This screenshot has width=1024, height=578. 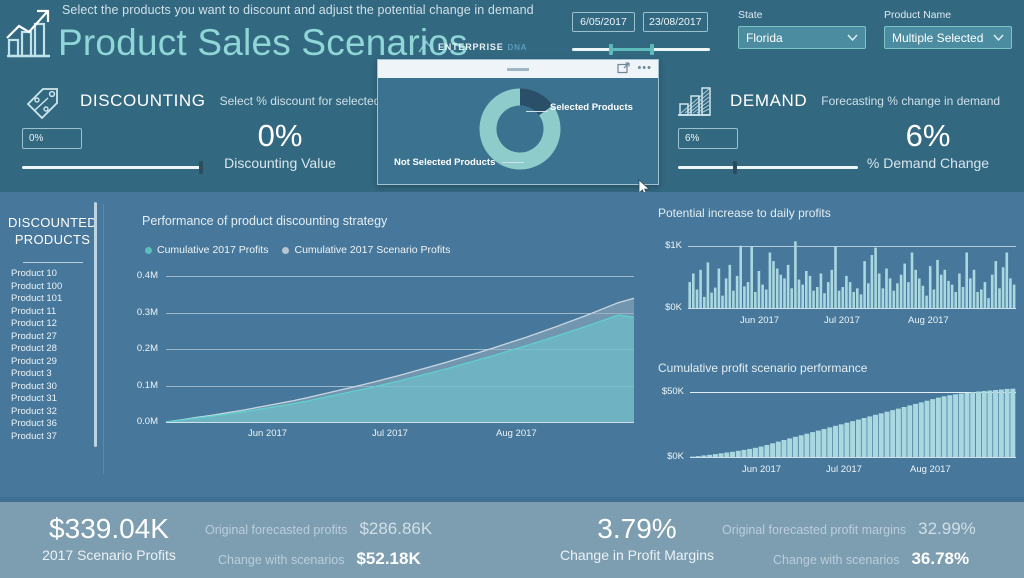 I want to click on discounting-value-input: 0%, so click(x=52, y=138).